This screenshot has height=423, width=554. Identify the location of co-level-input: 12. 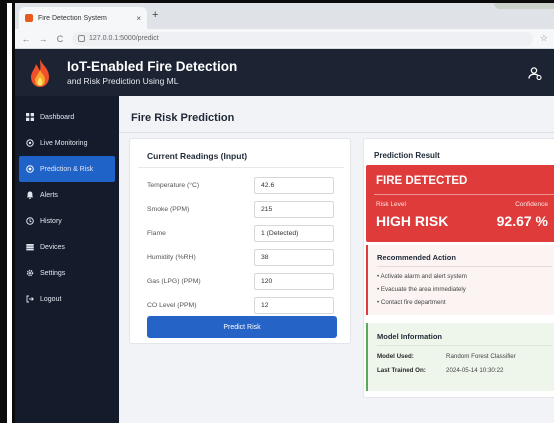
(294, 305).